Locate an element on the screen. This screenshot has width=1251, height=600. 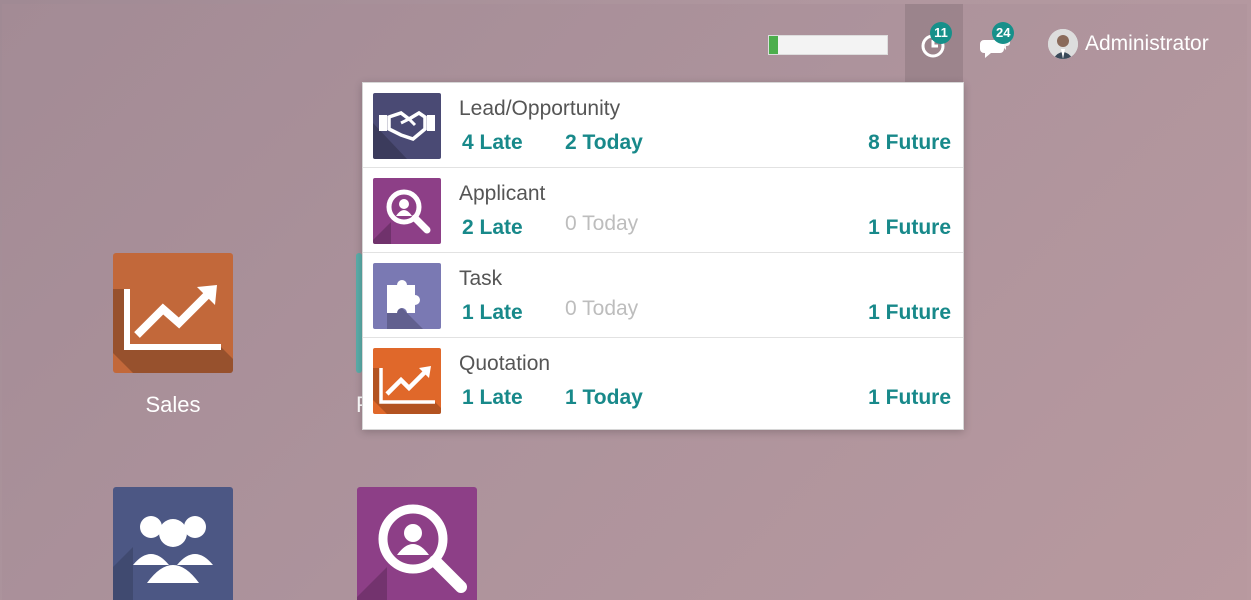
activity-model-name: Quotation is located at coordinates (505, 363).